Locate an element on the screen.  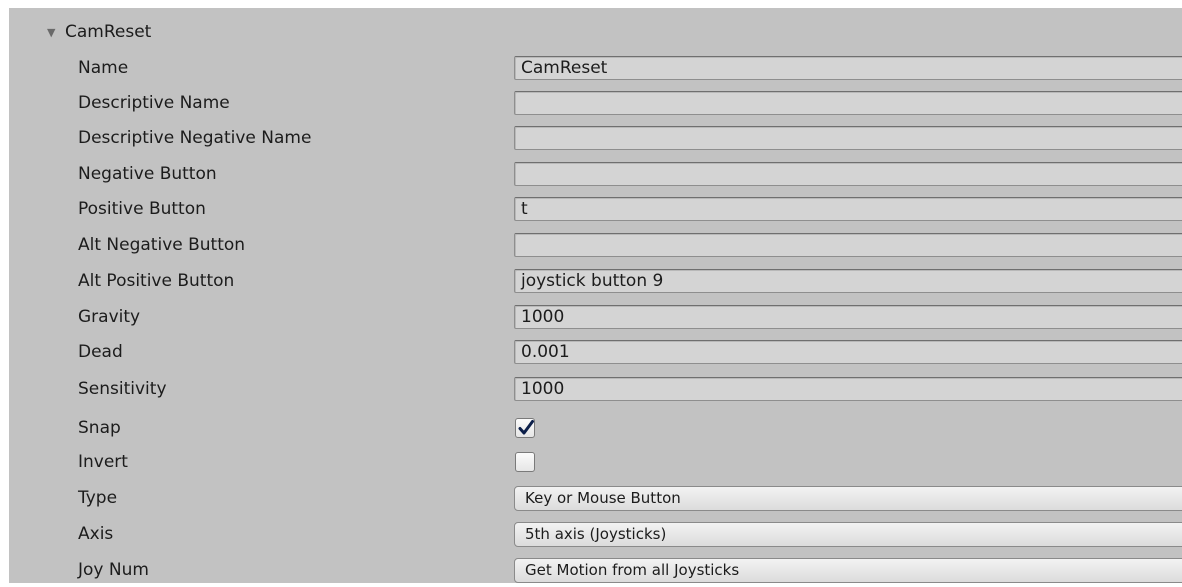
checkmark-icon is located at coordinates (526, 427).